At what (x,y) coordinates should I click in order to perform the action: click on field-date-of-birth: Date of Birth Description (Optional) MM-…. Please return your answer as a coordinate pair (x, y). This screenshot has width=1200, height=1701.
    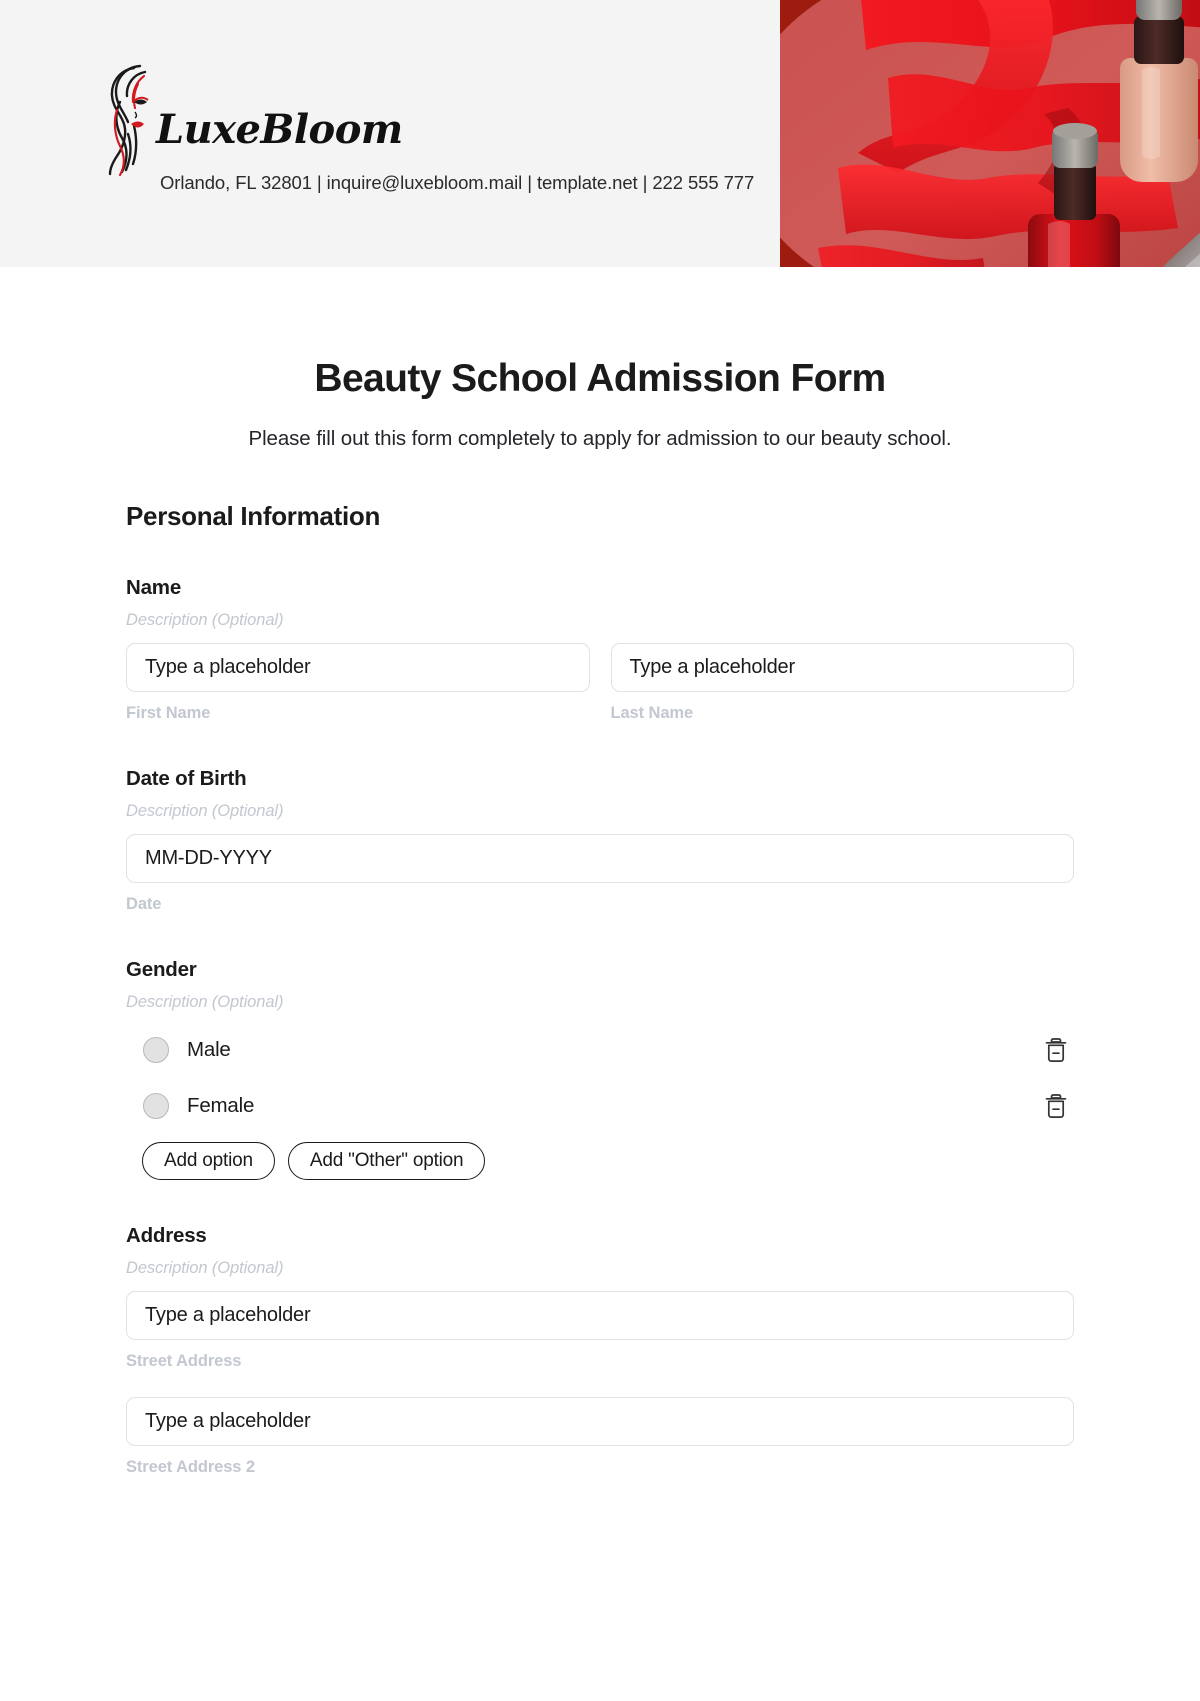
    Looking at the image, I should click on (600, 840).